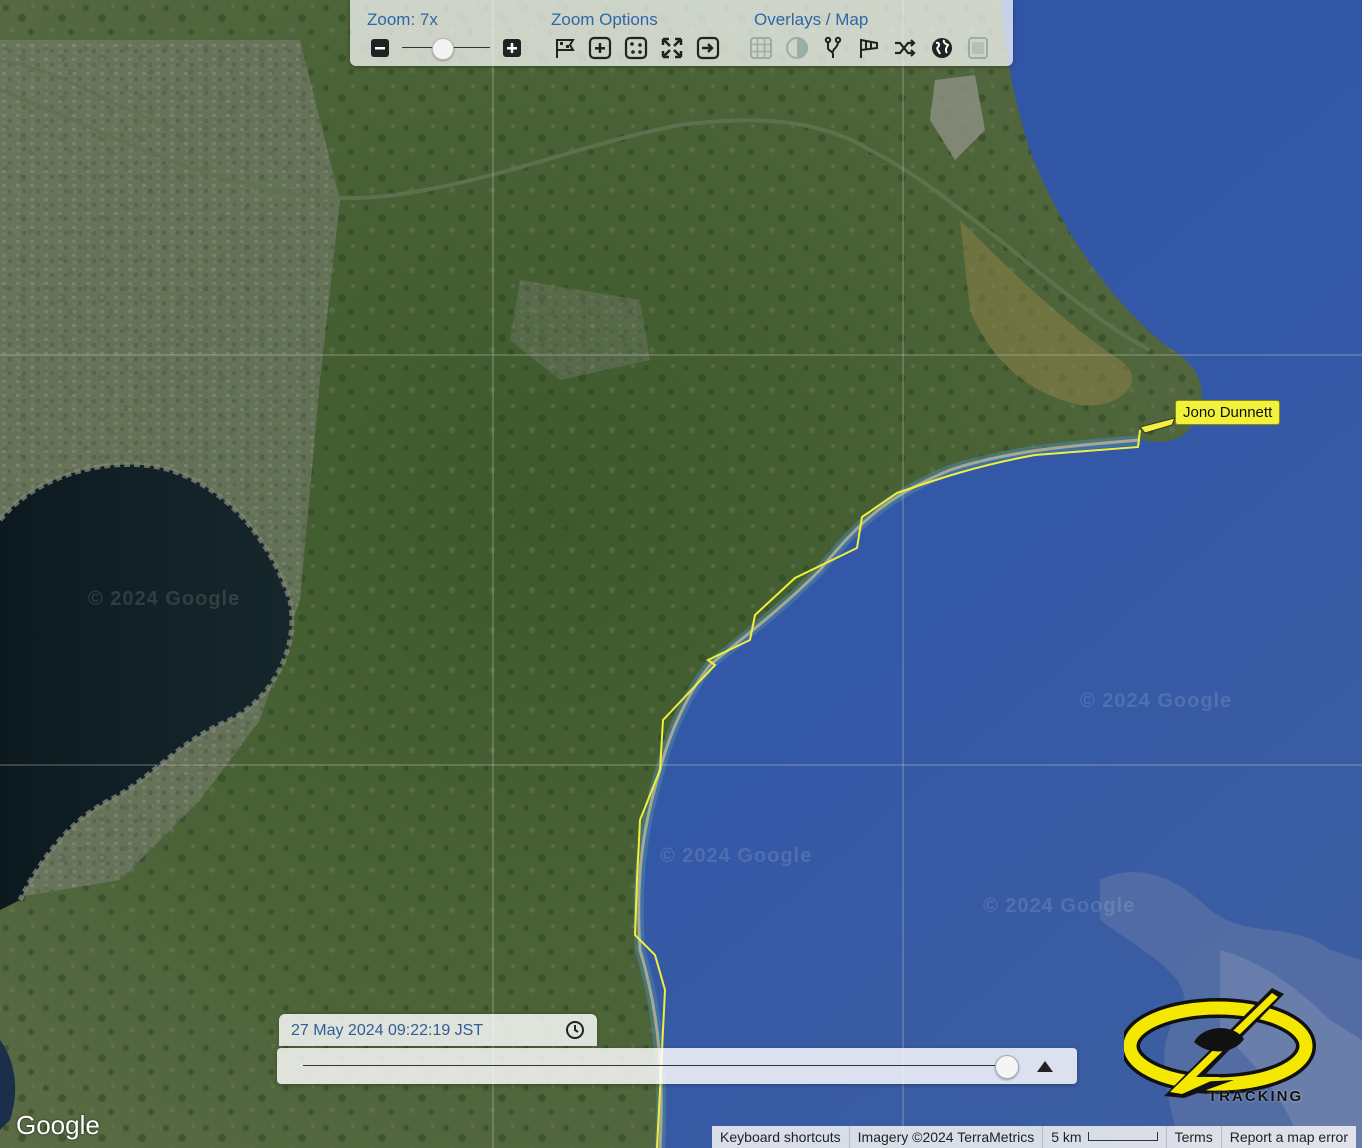 The width and height of the screenshot is (1362, 1148). I want to click on time-slider-track, so click(658, 1065).